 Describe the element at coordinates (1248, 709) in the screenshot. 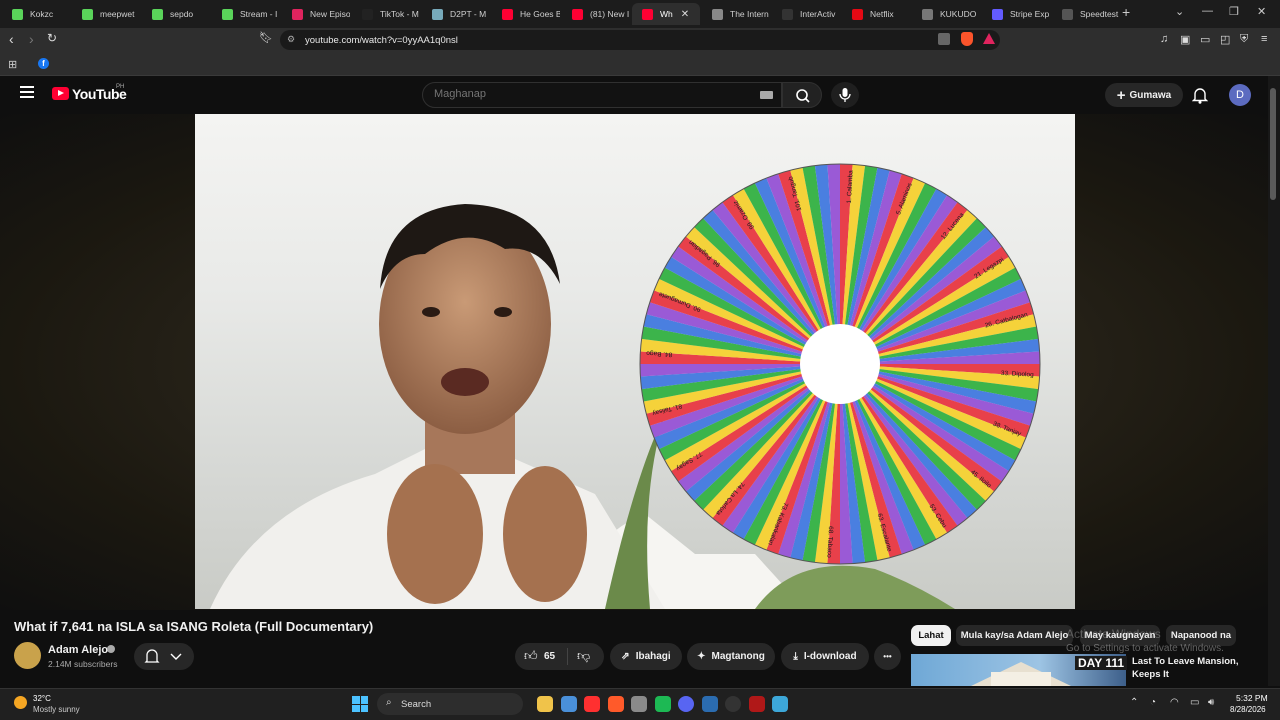

I see `clock-date: 8/28/2026` at that location.